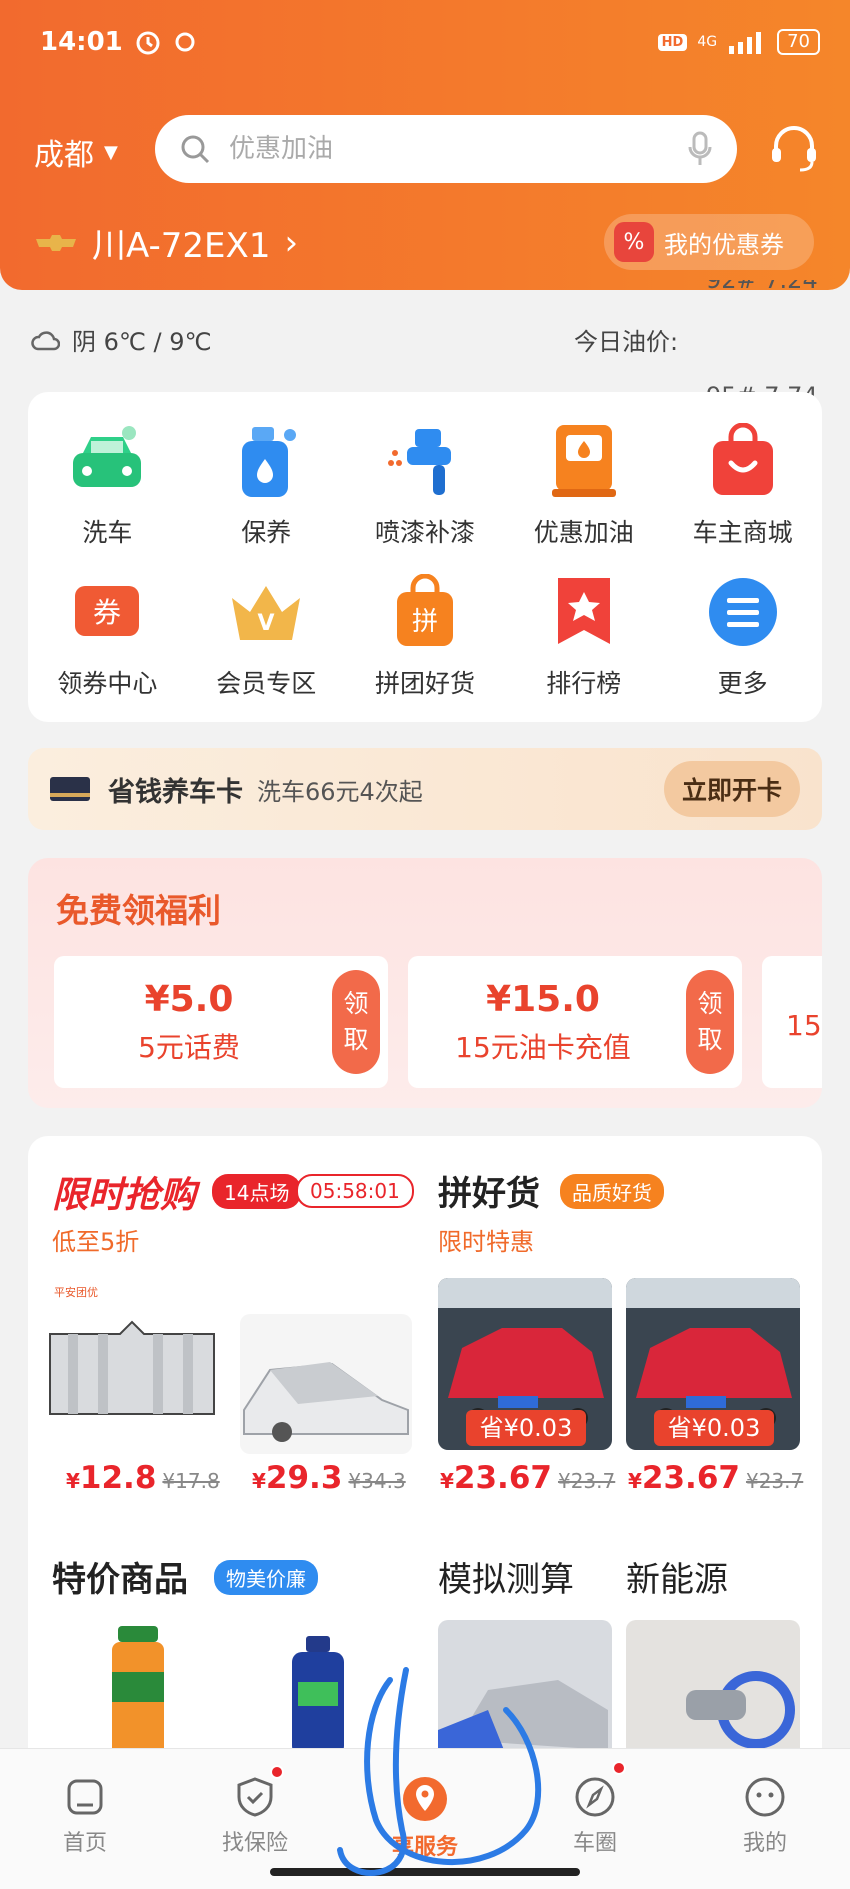 The image size is (850, 1889). Describe the element at coordinates (583, 610) in the screenshot. I see `ranking-icon` at that location.